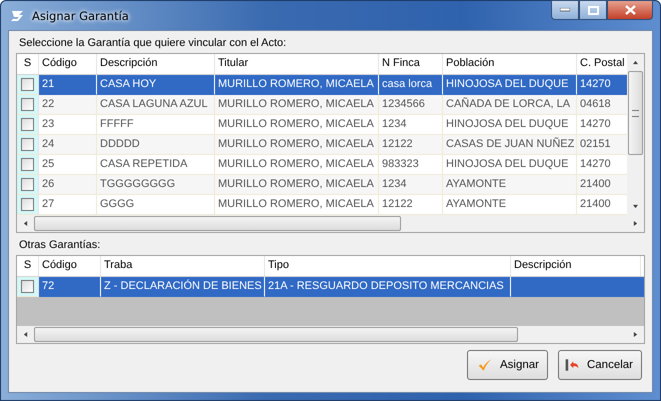 The width and height of the screenshot is (661, 401). What do you see at coordinates (322, 185) in the screenshot?
I see `table-row: 26 TGGGGGGGG MURILLO ROMERO, MICAELA 1234 AYAMONTE 21400` at bounding box center [322, 185].